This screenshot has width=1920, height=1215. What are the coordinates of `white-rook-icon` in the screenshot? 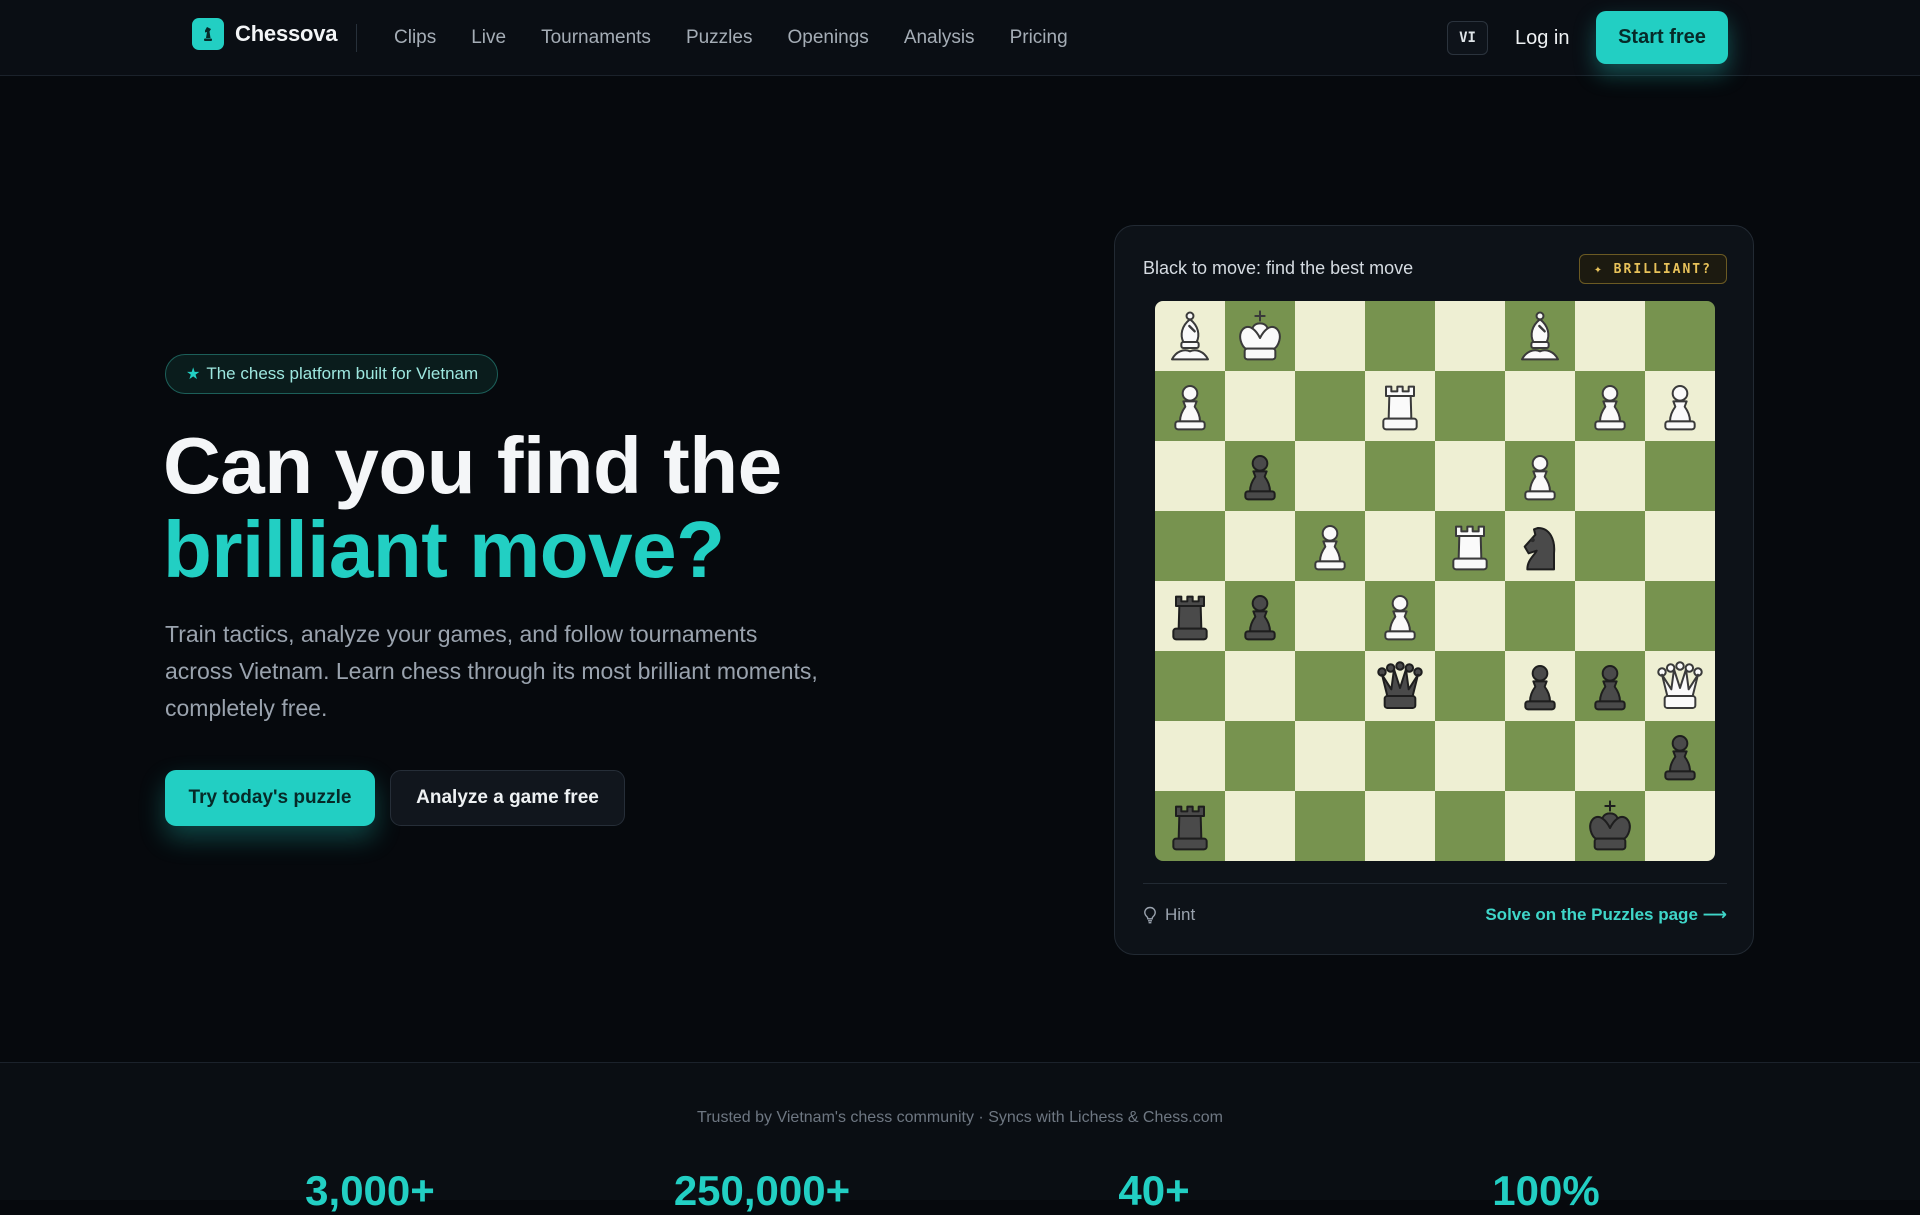 It's located at (1470, 546).